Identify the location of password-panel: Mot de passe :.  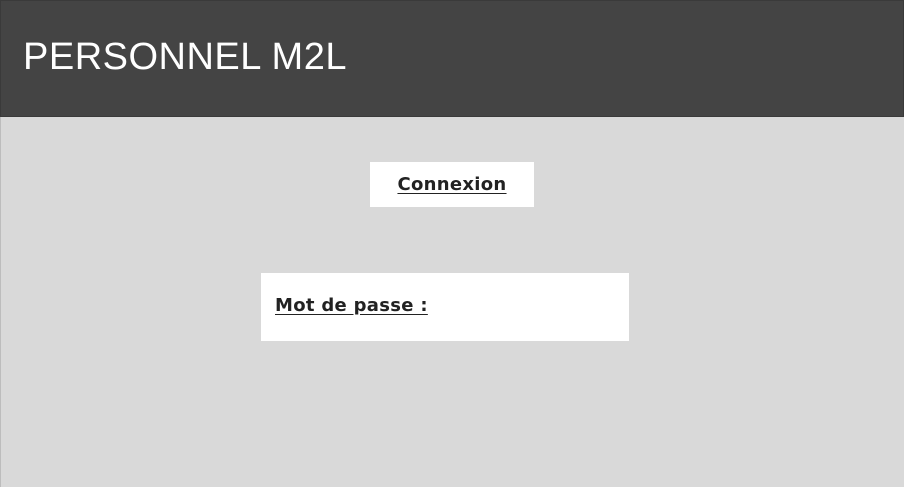
(445, 307).